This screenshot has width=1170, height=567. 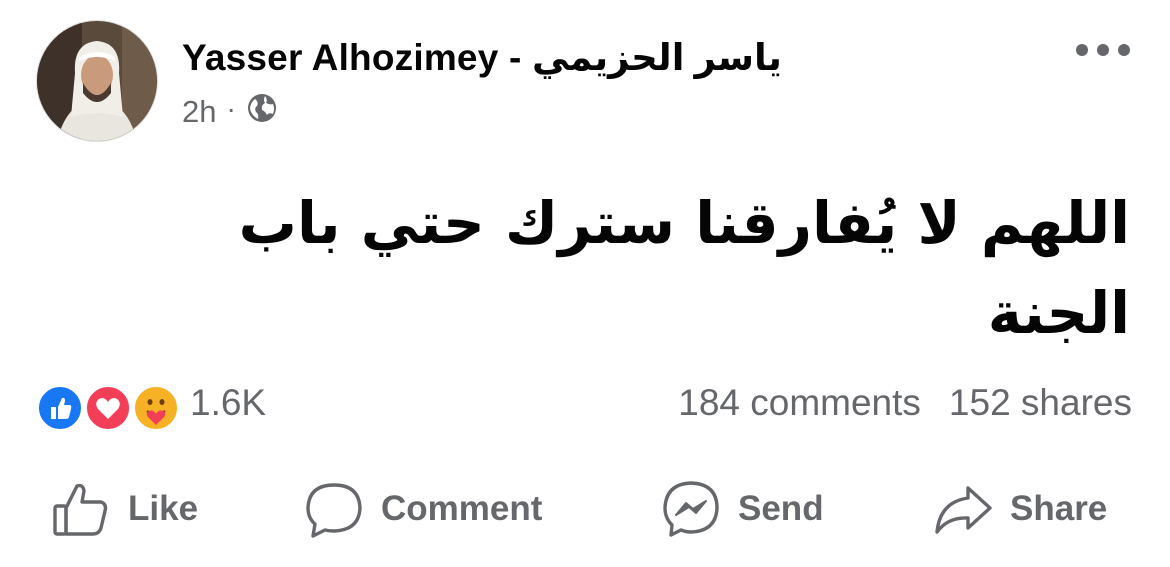 What do you see at coordinates (262, 112) in the screenshot?
I see `globe-icon` at bounding box center [262, 112].